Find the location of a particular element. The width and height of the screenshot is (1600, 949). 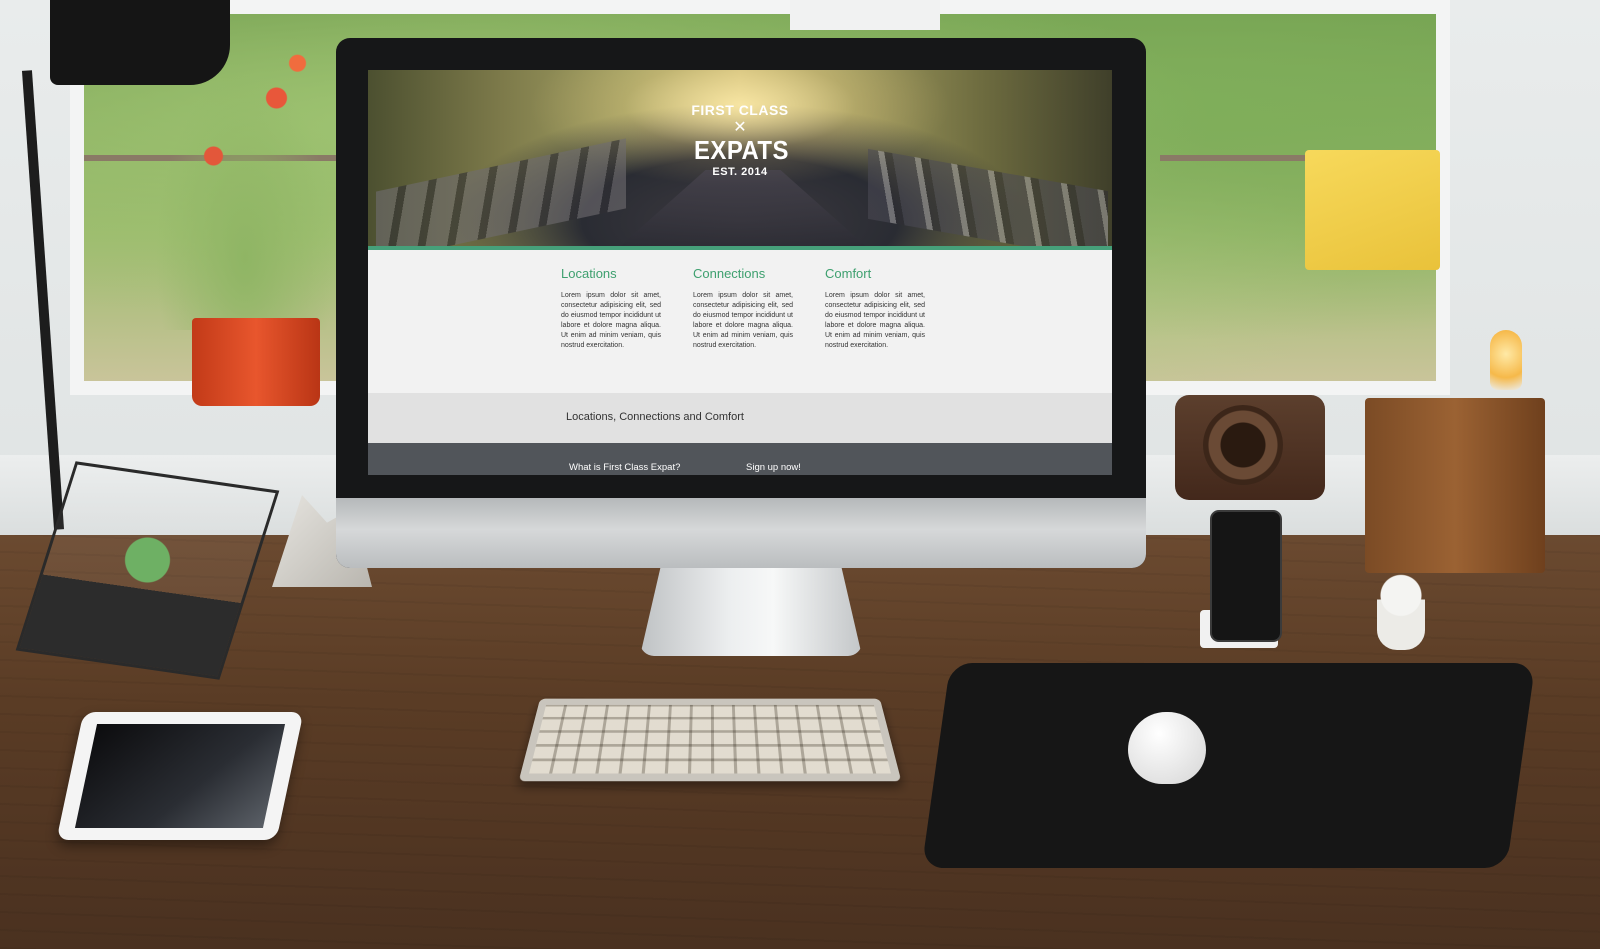

apple-logo-icon is located at coordinates (742, 533).